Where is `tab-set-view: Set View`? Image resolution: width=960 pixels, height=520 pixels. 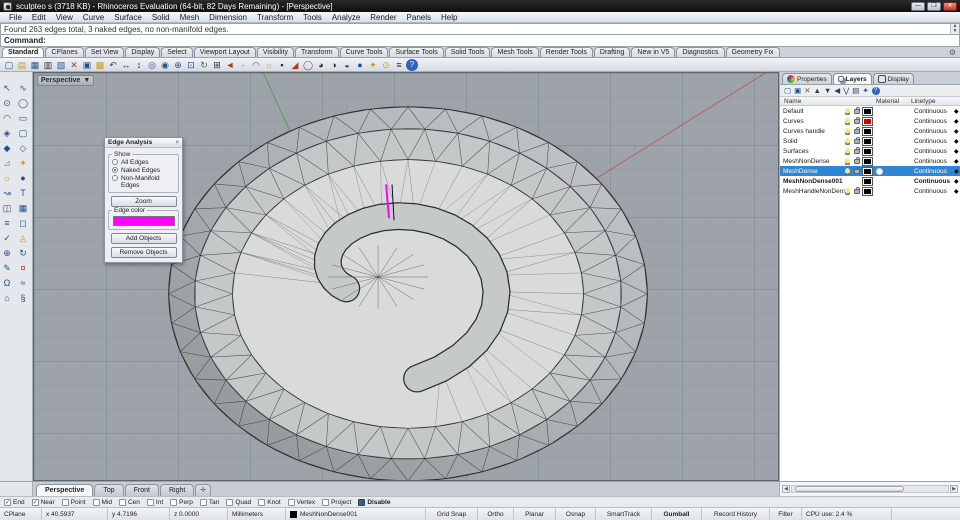 tab-set-view: Set View is located at coordinates (104, 52).